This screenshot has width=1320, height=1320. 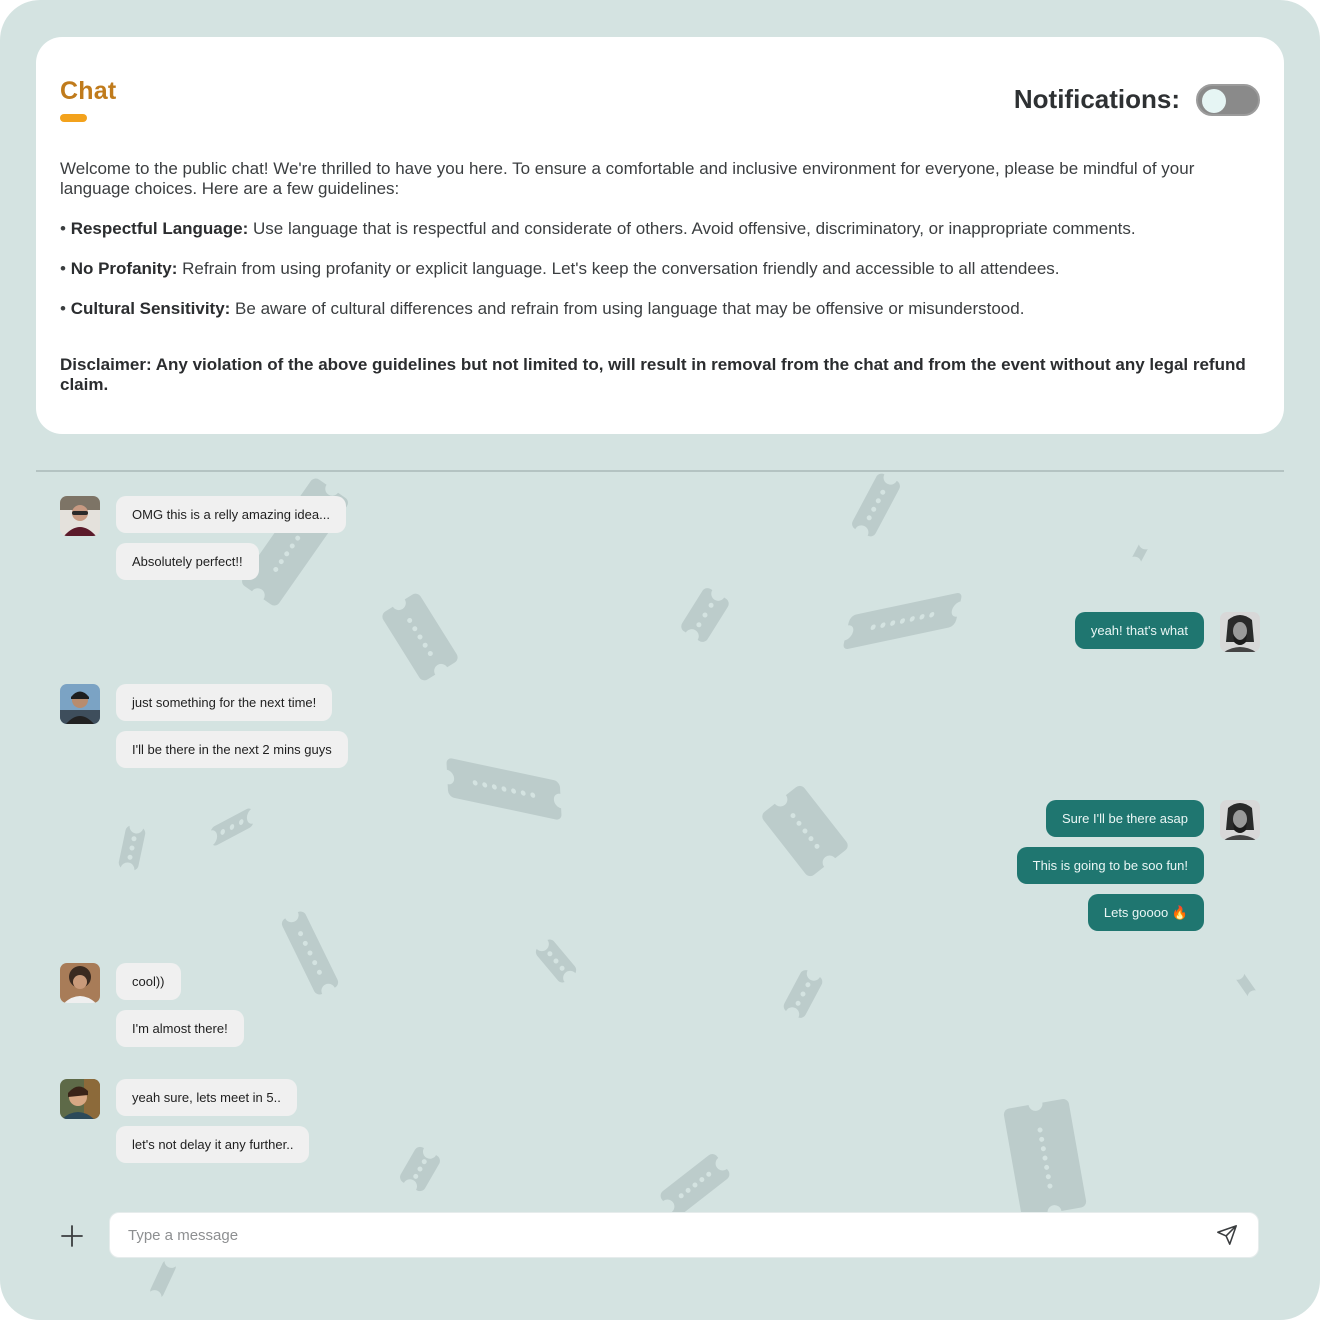 What do you see at coordinates (1228, 100) in the screenshot?
I see `notifications-toggle` at bounding box center [1228, 100].